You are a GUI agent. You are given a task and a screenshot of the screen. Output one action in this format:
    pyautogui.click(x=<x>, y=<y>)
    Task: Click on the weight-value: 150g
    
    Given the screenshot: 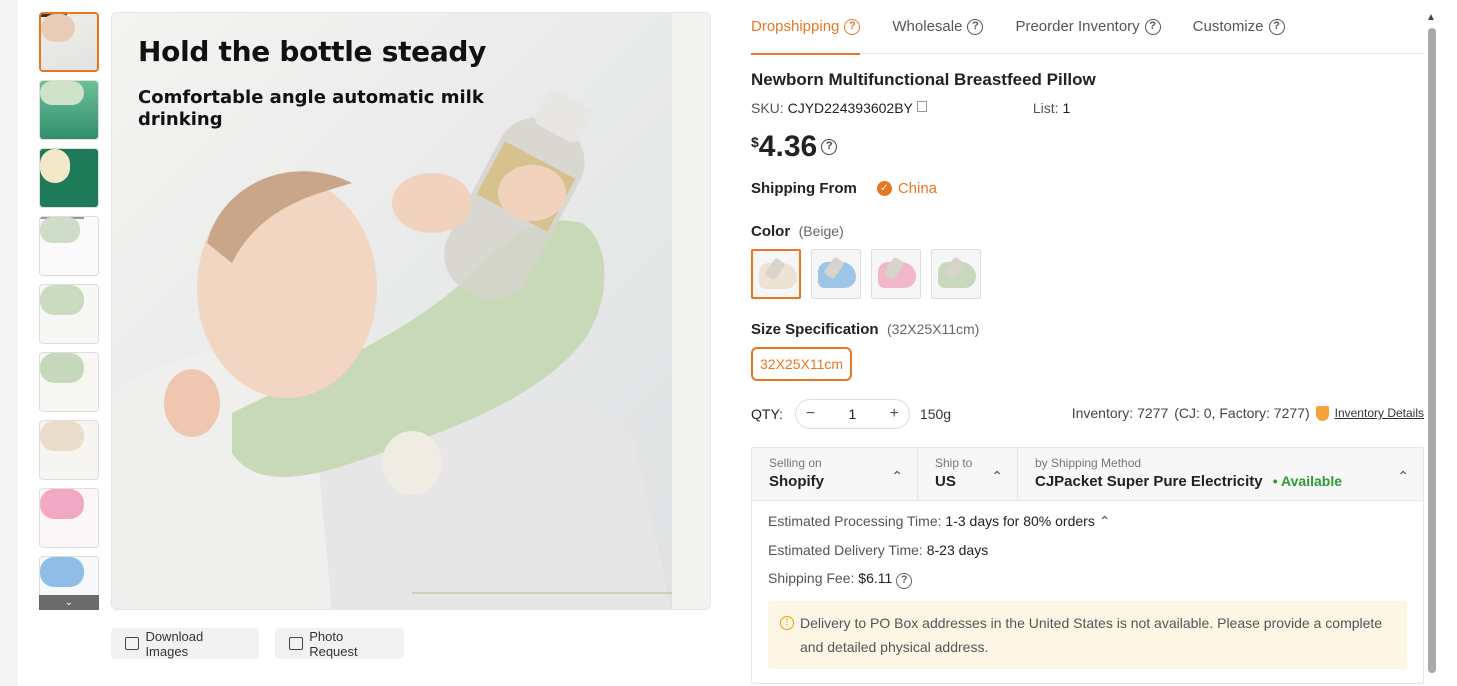 What is the action you would take?
    pyautogui.click(x=935, y=414)
    